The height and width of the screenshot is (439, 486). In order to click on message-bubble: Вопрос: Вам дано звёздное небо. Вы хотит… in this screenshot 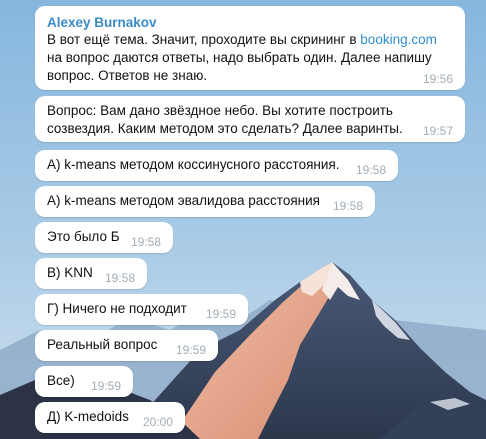, I will do `click(250, 119)`.